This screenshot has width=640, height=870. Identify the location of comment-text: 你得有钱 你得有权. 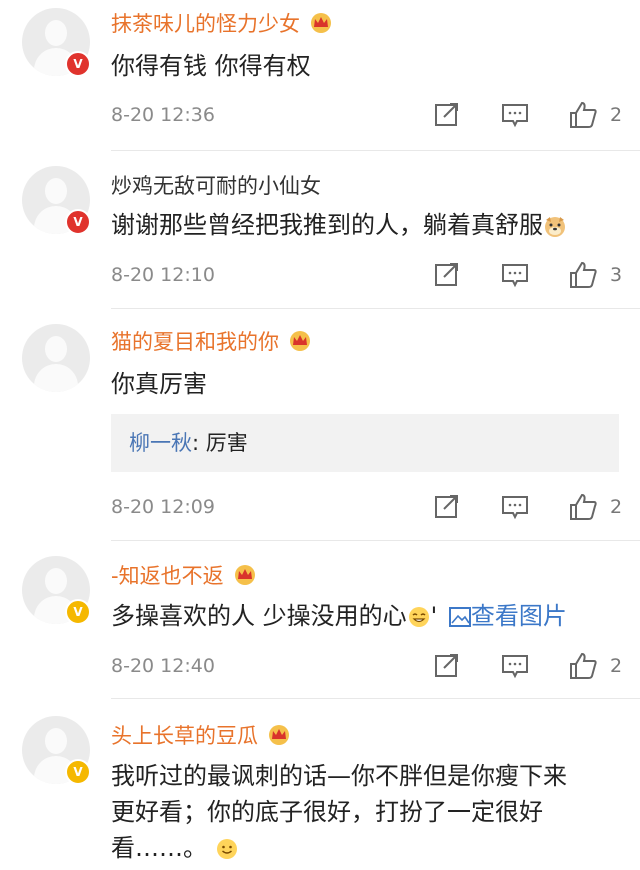
(211, 66).